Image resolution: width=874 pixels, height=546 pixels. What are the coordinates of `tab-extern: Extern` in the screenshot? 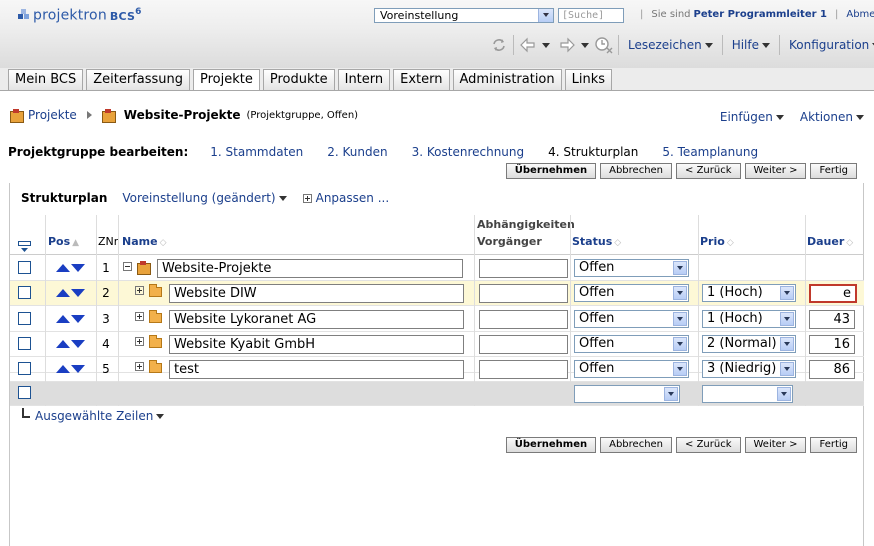 It's located at (421, 79).